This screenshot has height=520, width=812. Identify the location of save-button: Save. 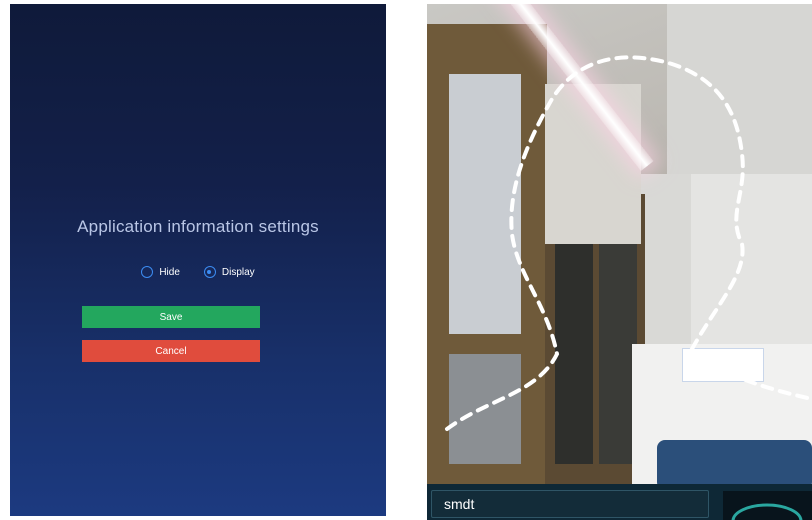
(171, 317).